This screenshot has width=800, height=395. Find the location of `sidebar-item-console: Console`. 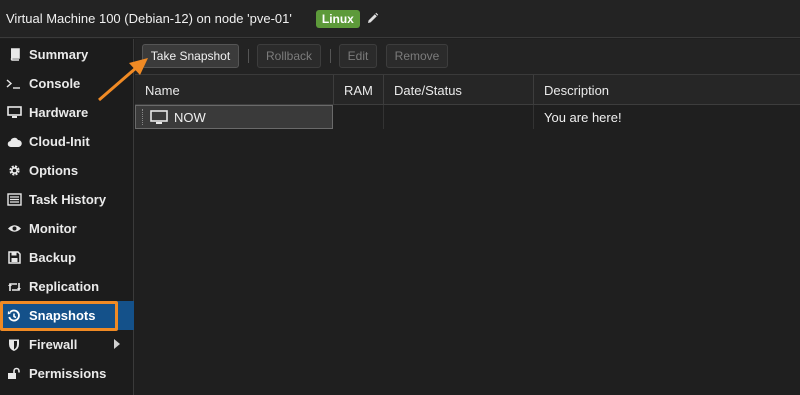

sidebar-item-console: Console is located at coordinates (67, 83).